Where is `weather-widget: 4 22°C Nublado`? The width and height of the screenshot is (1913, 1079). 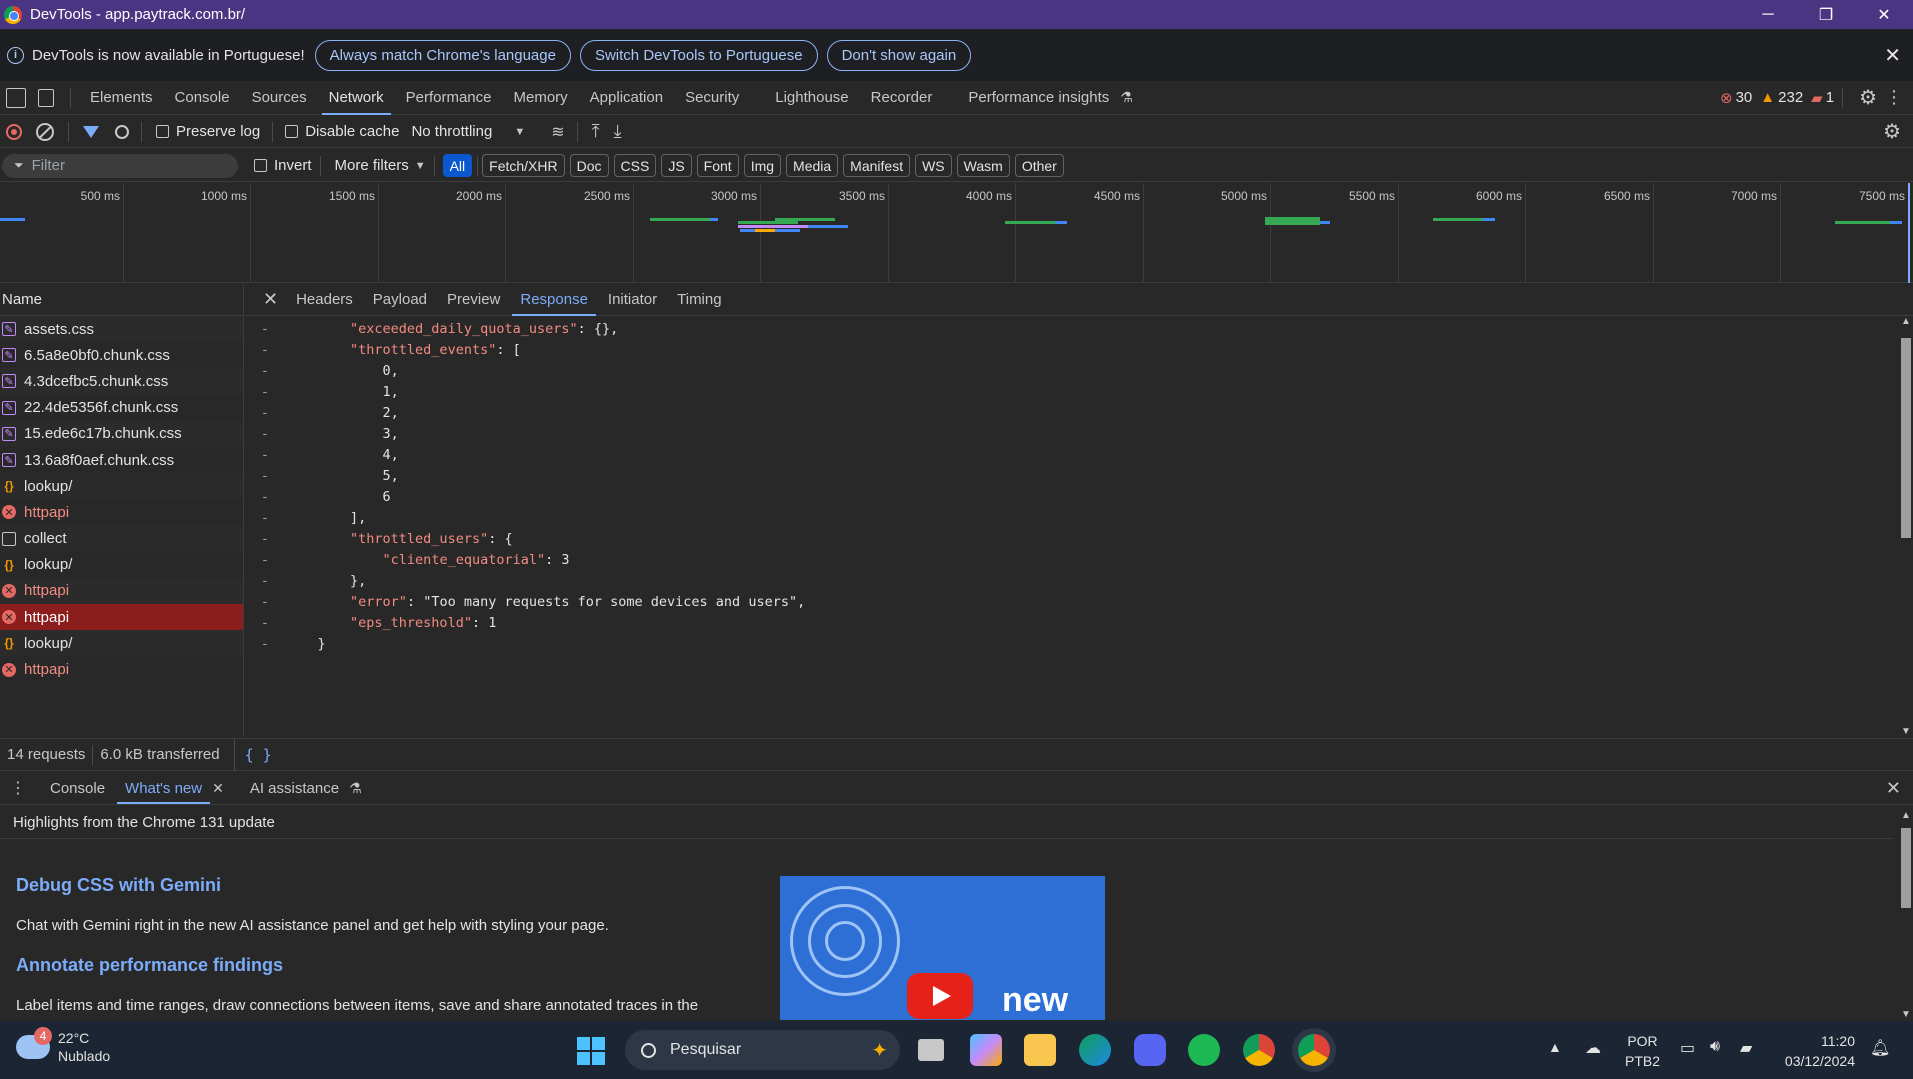
weather-widget: 4 22°C Nublado is located at coordinates (63, 1046).